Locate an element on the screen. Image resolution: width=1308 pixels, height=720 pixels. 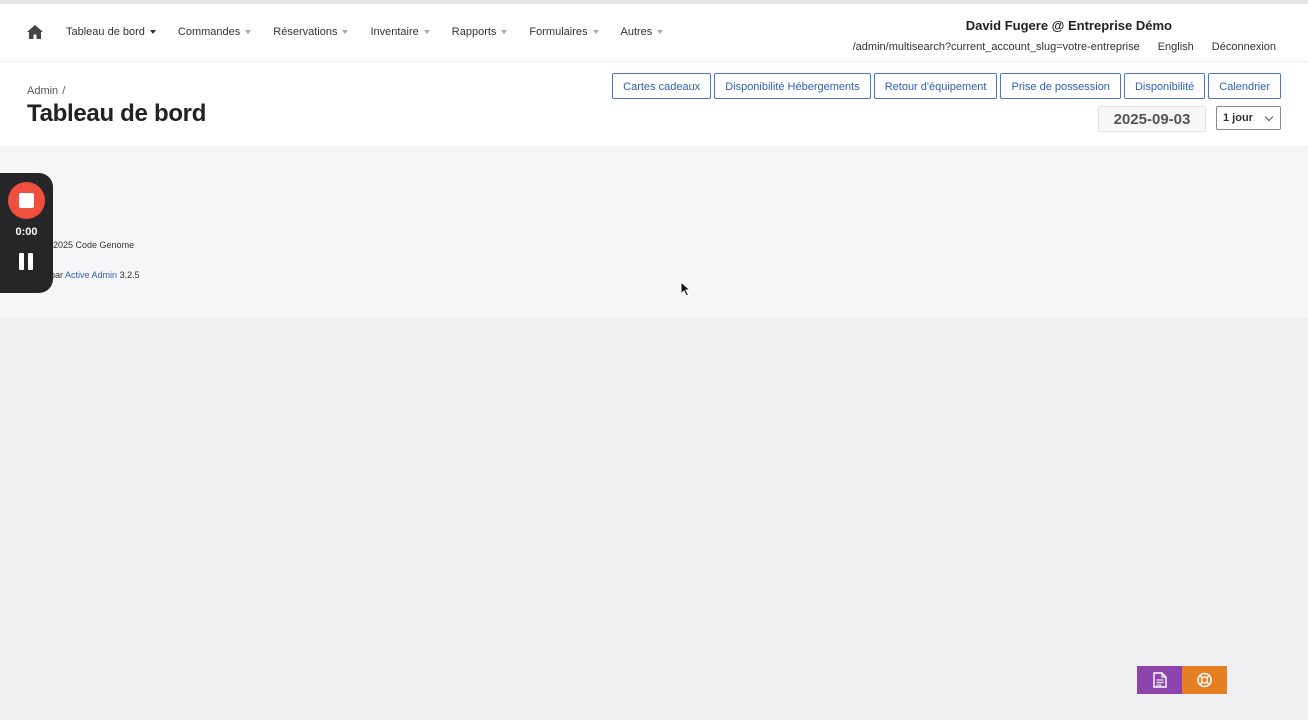
recording-timer: 0:00 is located at coordinates (26, 232).